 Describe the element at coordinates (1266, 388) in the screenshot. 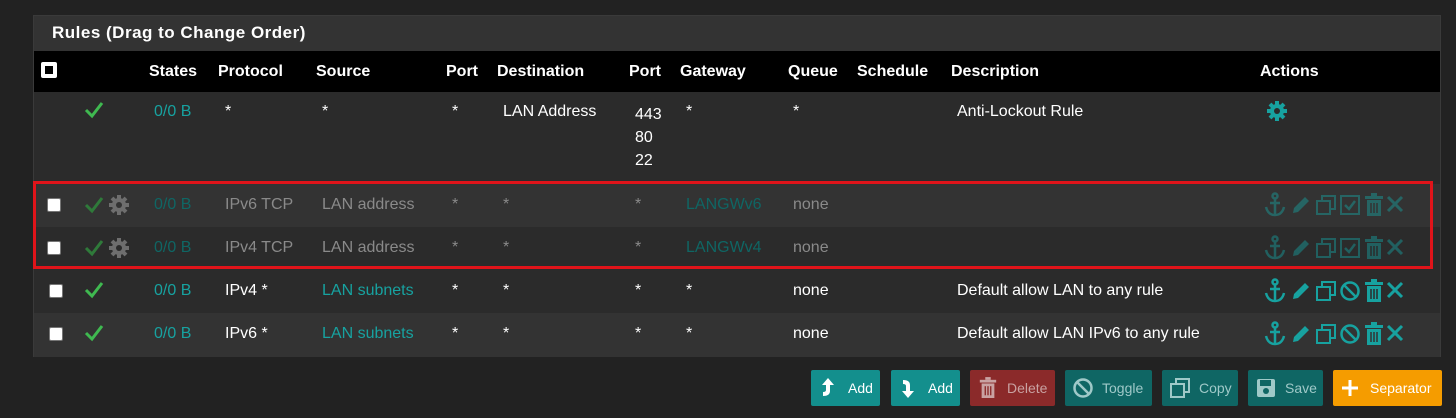

I see `save-icon` at that location.